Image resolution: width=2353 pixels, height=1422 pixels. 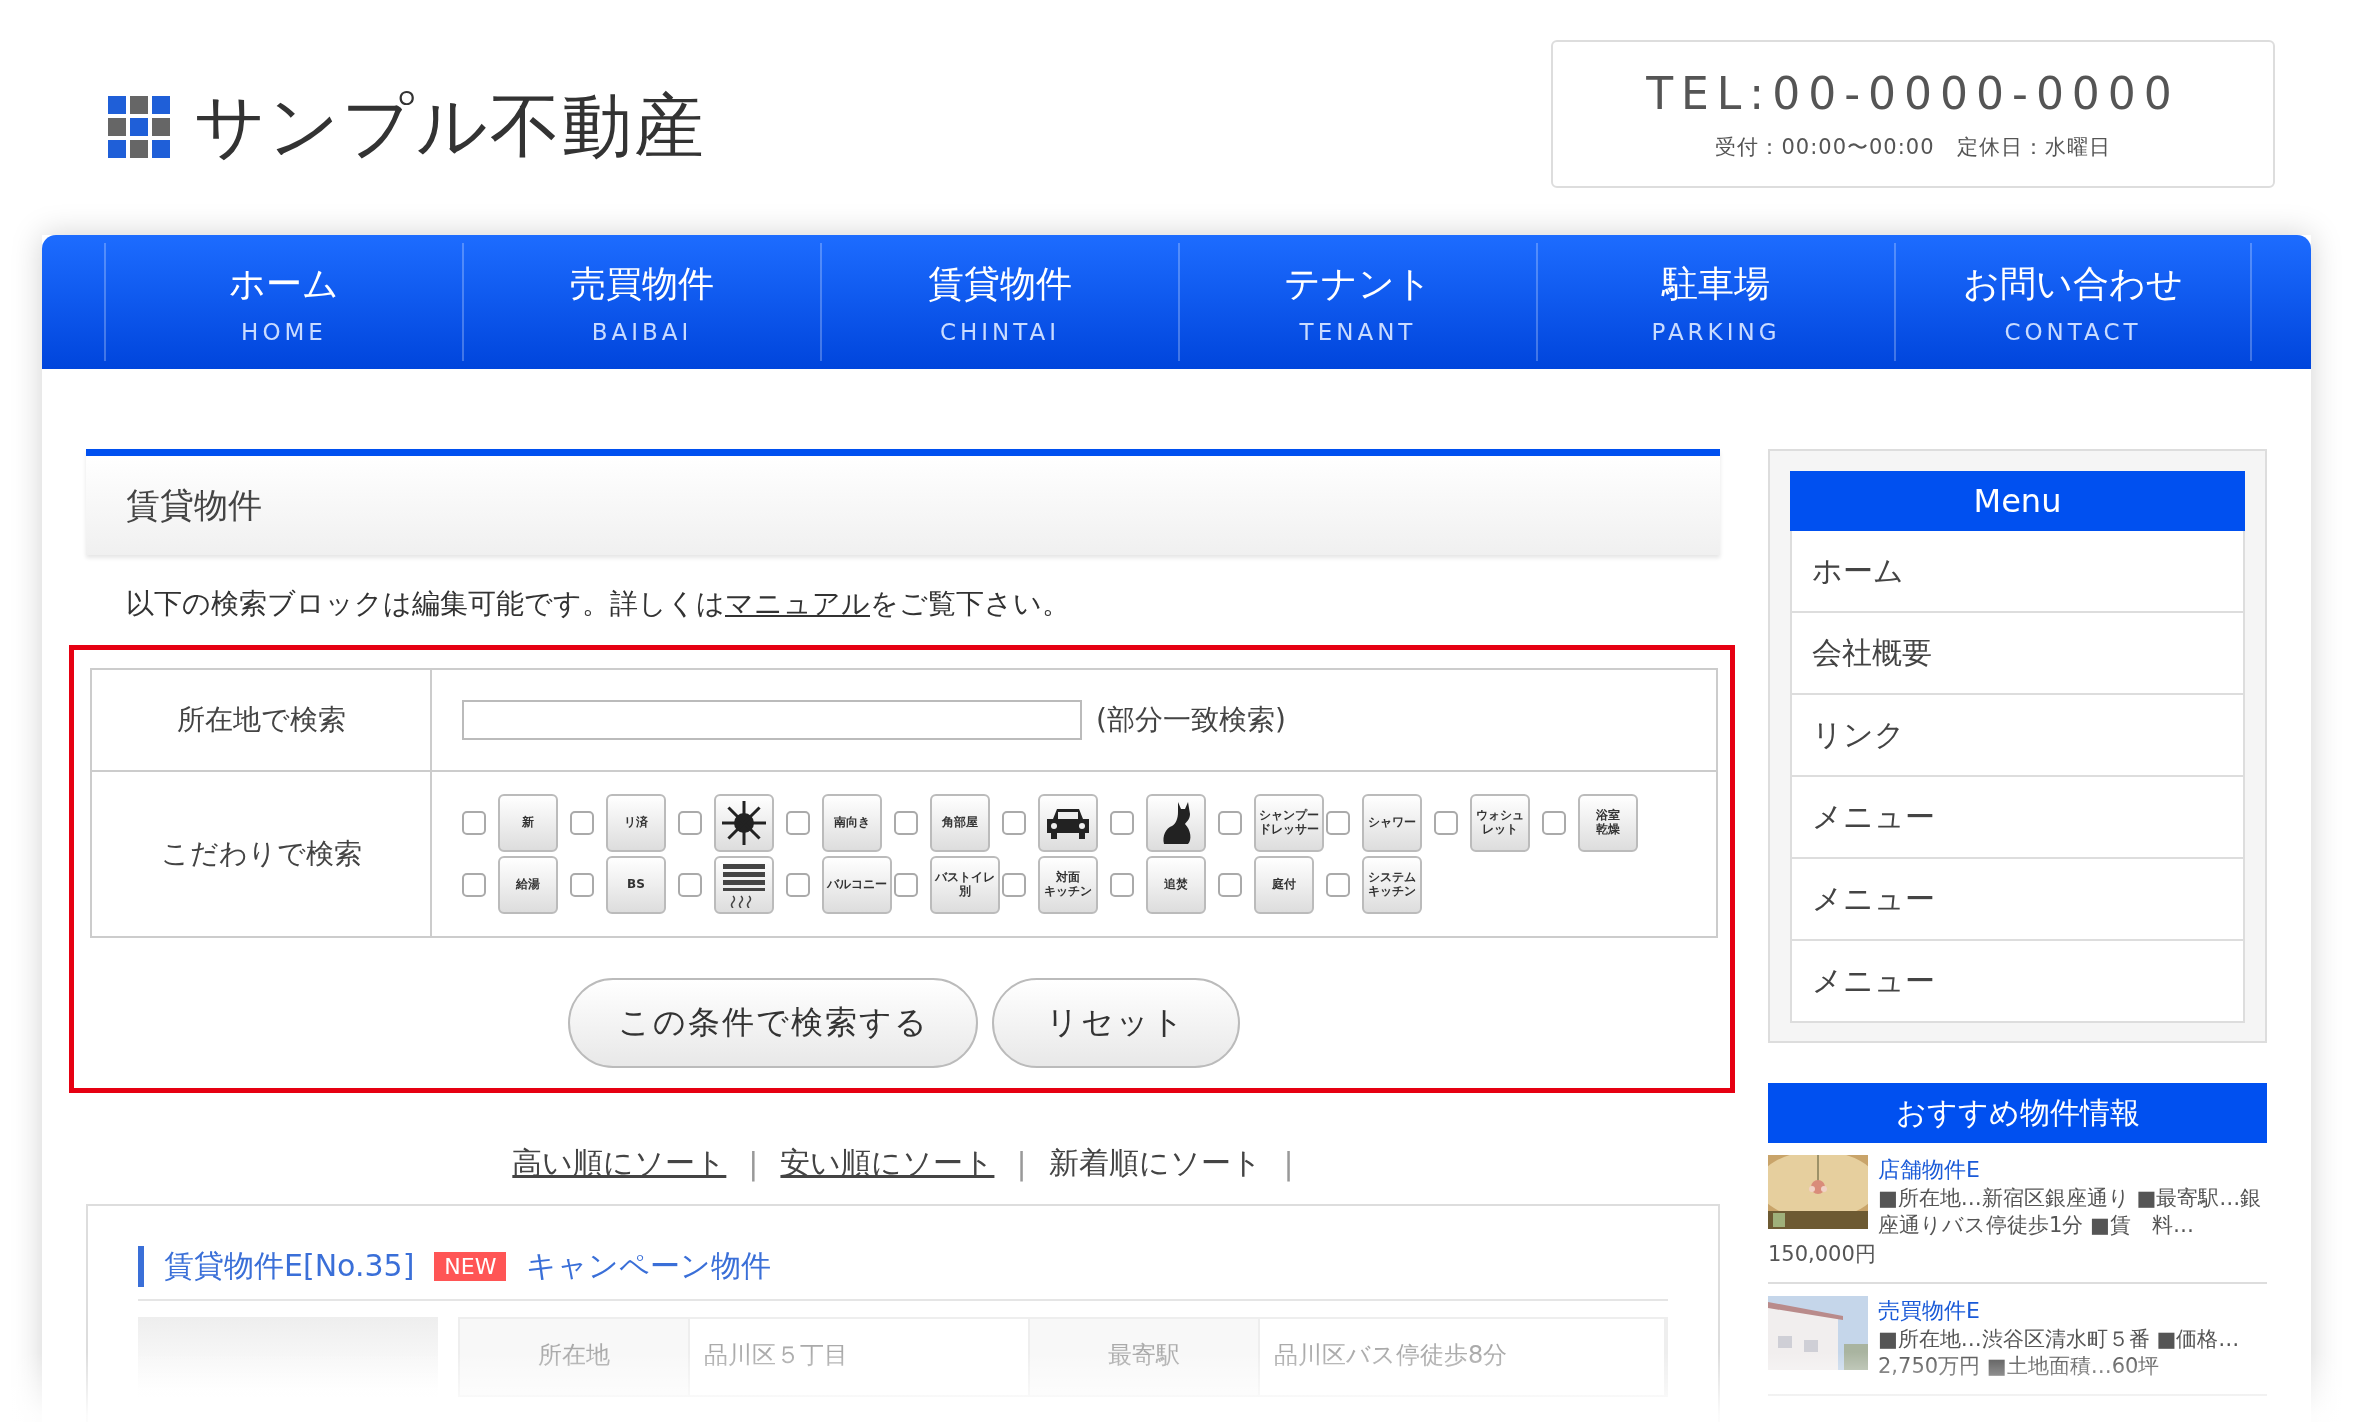 I want to click on phone-number: TEL:00-0000-0000, so click(x=1913, y=93).